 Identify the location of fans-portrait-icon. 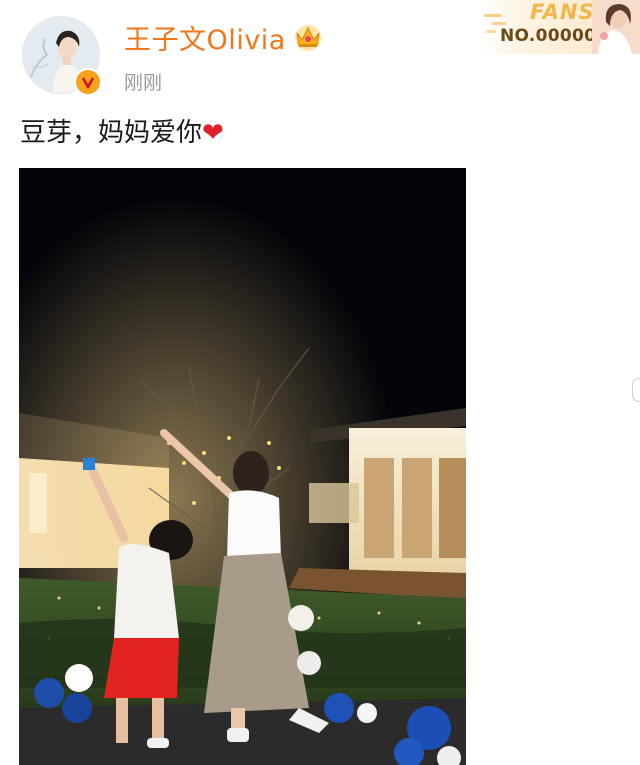
(616, 27).